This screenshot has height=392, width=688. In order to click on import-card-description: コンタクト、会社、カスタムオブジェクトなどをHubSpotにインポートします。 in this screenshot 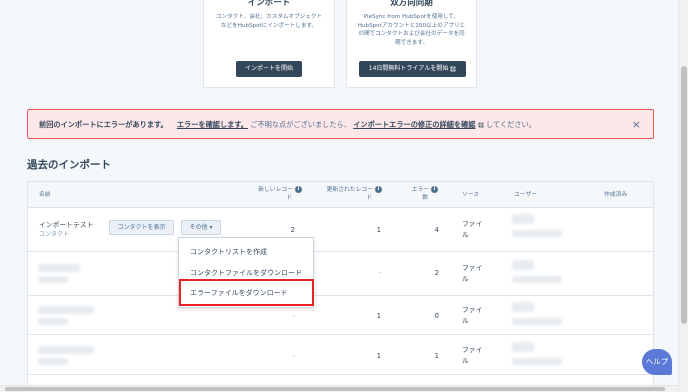, I will do `click(269, 21)`.